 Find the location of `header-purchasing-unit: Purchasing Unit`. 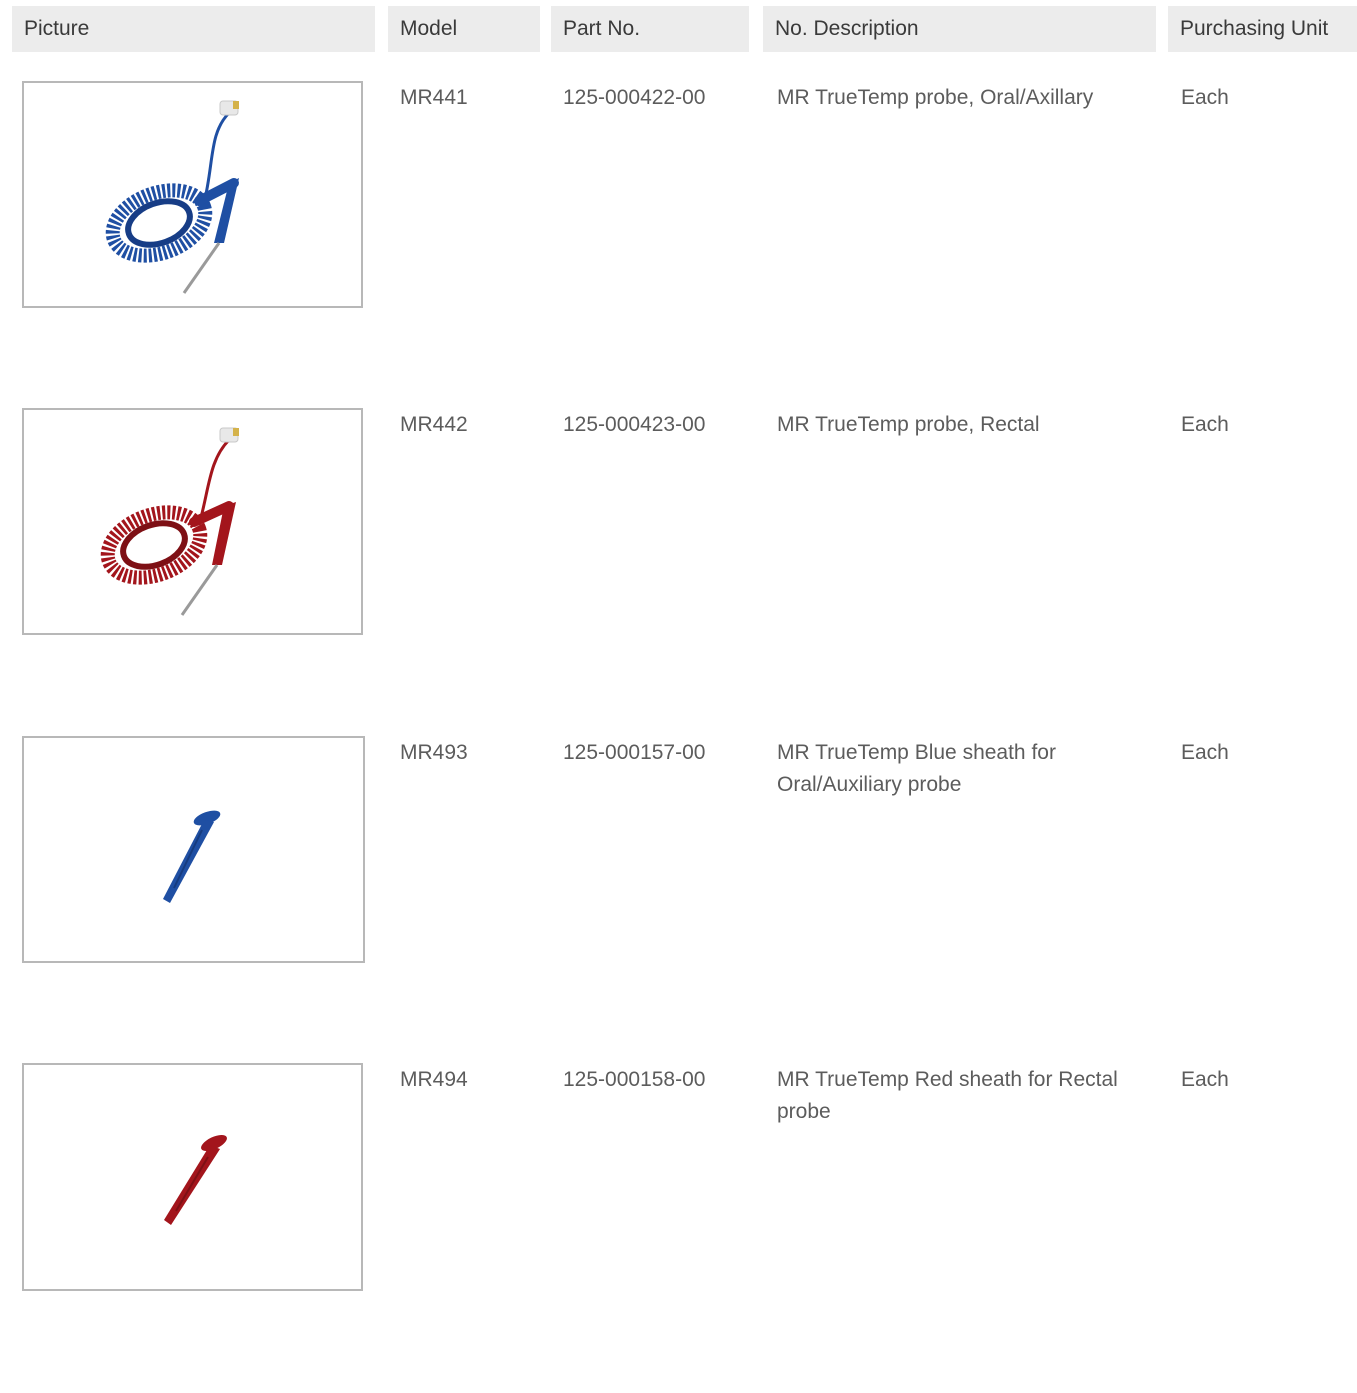

header-purchasing-unit: Purchasing Unit is located at coordinates (1262, 29).